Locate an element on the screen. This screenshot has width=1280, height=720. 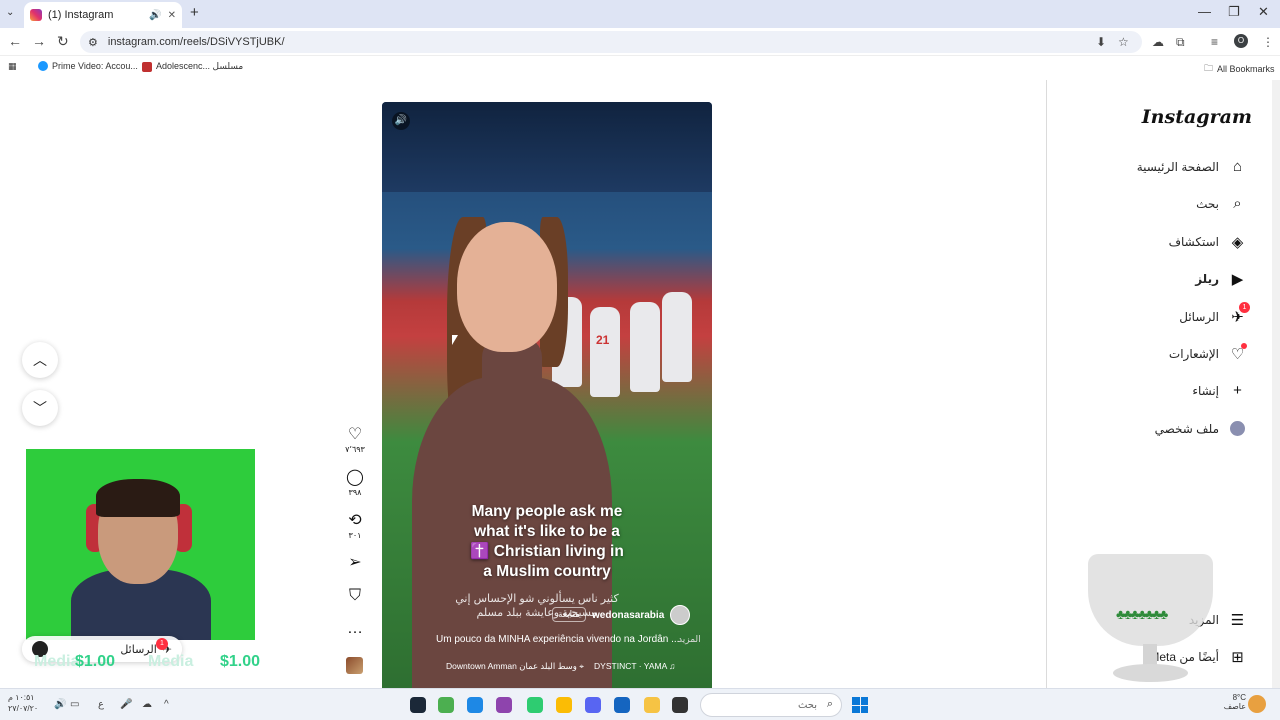
sidebar-item-profile: ملف شخصي is located at coordinates (1200, 428).